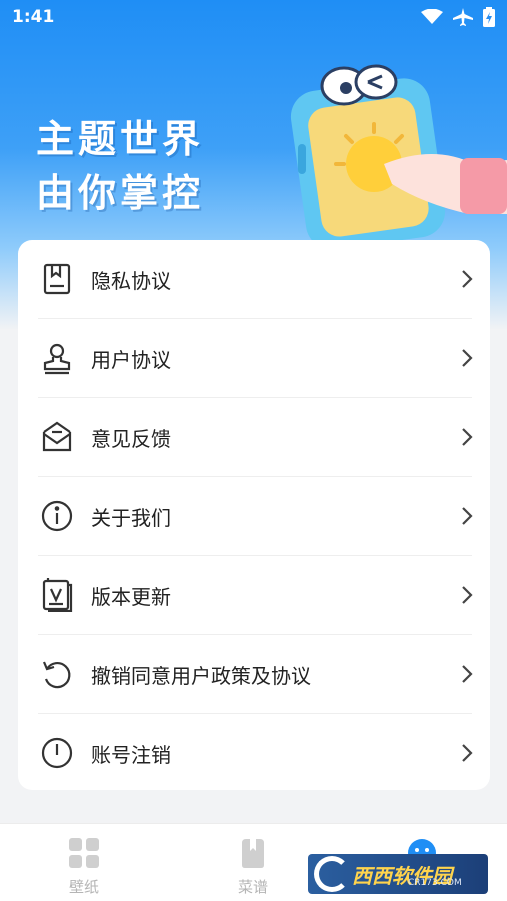 This screenshot has height=901, width=507. I want to click on power-icon, so click(57, 753).